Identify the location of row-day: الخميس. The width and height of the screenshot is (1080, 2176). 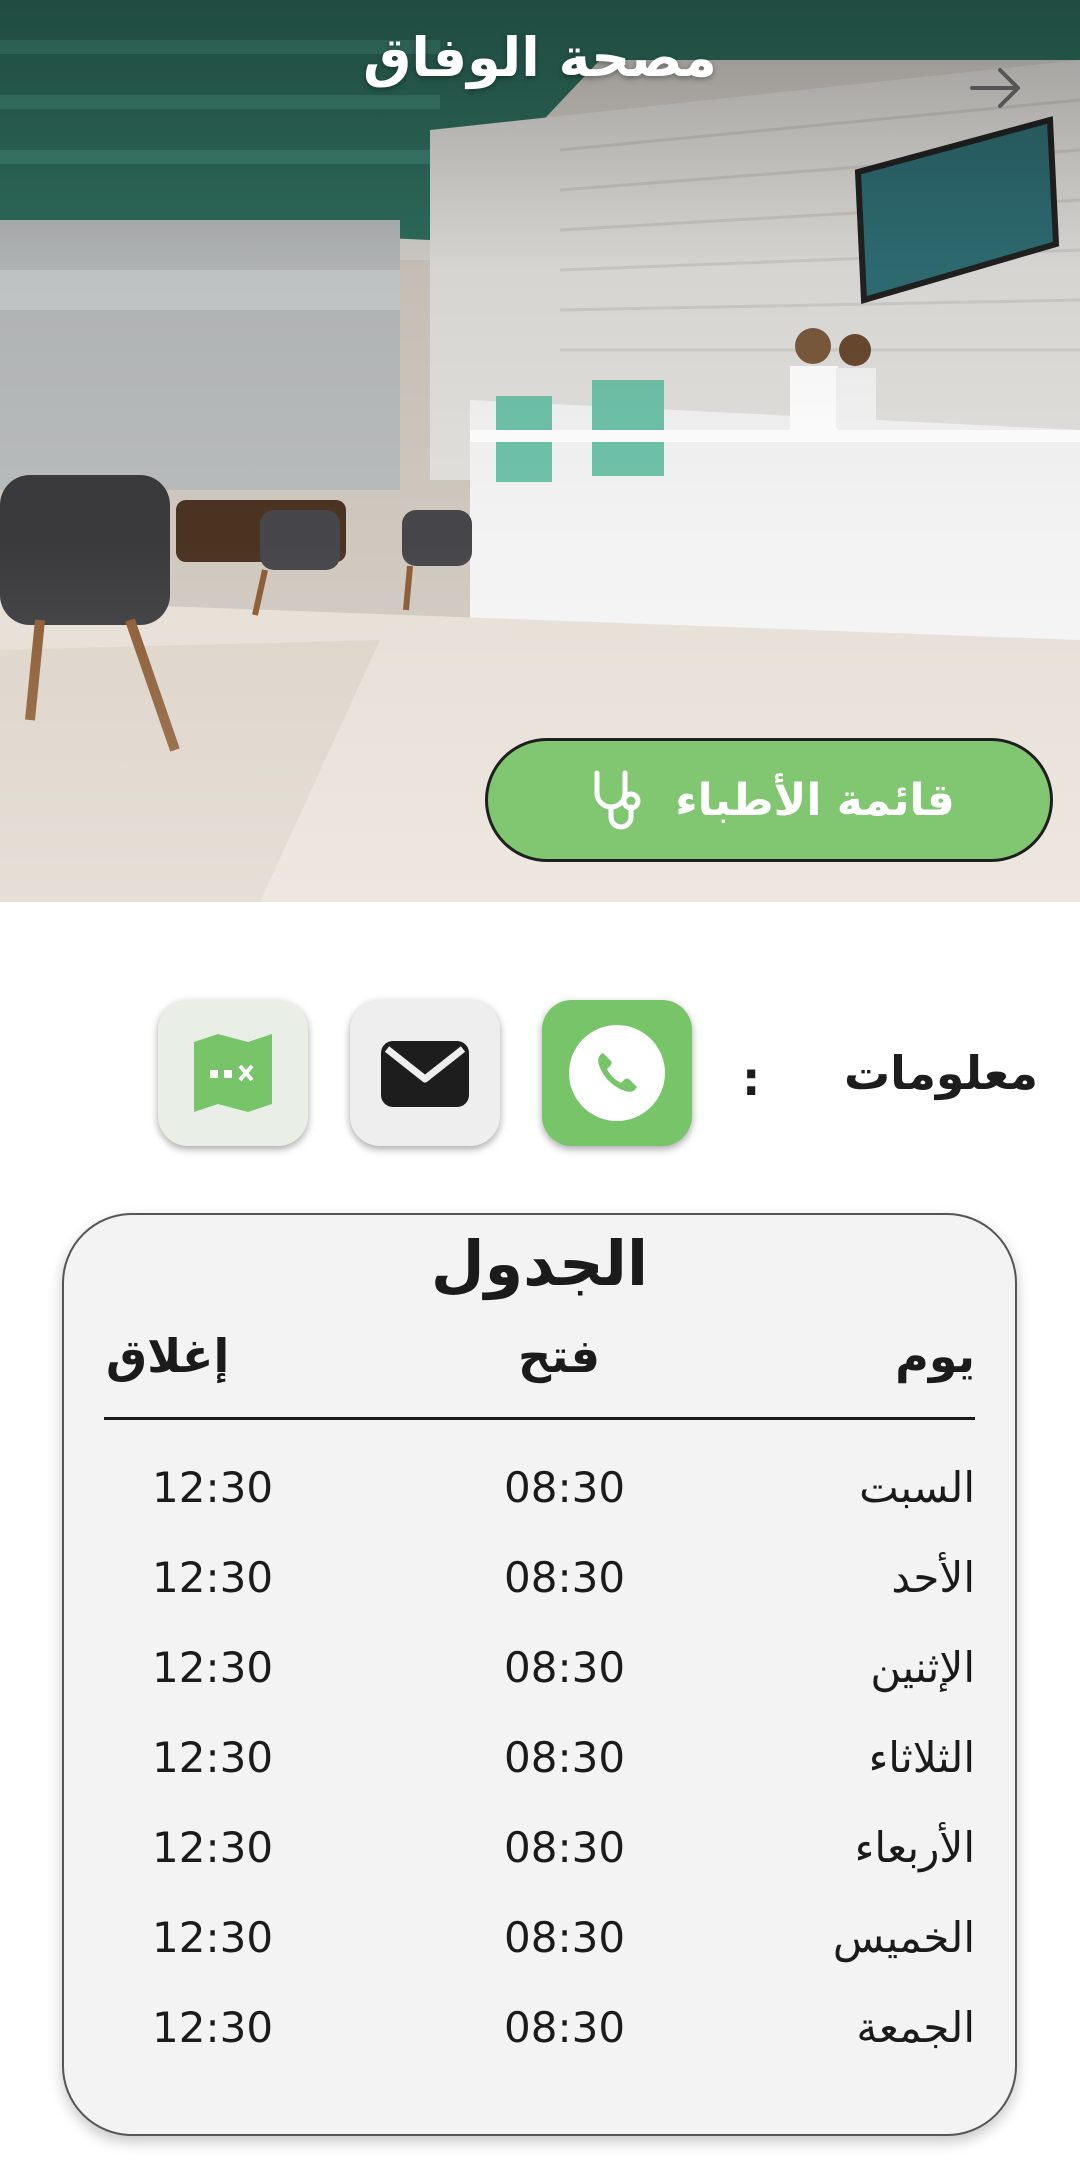
(903, 1937).